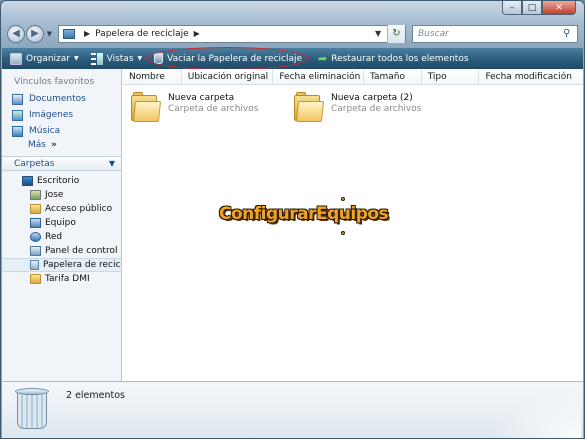  What do you see at coordinates (228, 76) in the screenshot?
I see `column-header-ubicacion-original: Ubicación original` at bounding box center [228, 76].